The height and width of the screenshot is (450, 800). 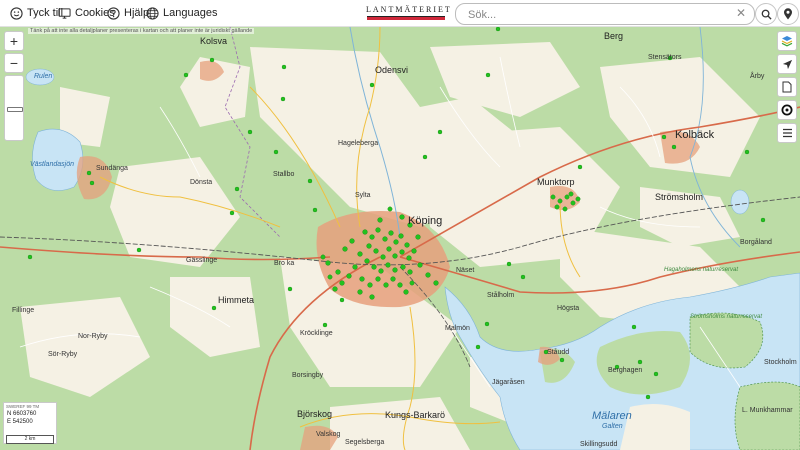 What do you see at coordinates (695, 135) in the screenshot?
I see `place-label: Kolbäck` at bounding box center [695, 135].